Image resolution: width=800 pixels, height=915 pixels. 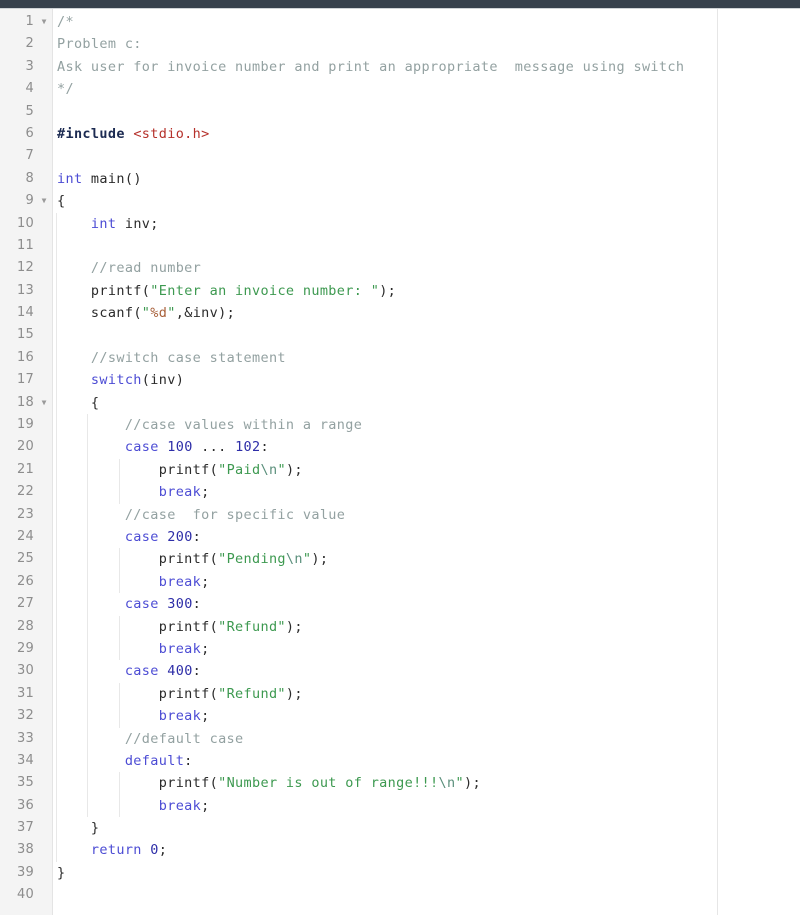 What do you see at coordinates (400, 134) in the screenshot?
I see `code-line: 6▼#include <stdio.h>` at bounding box center [400, 134].